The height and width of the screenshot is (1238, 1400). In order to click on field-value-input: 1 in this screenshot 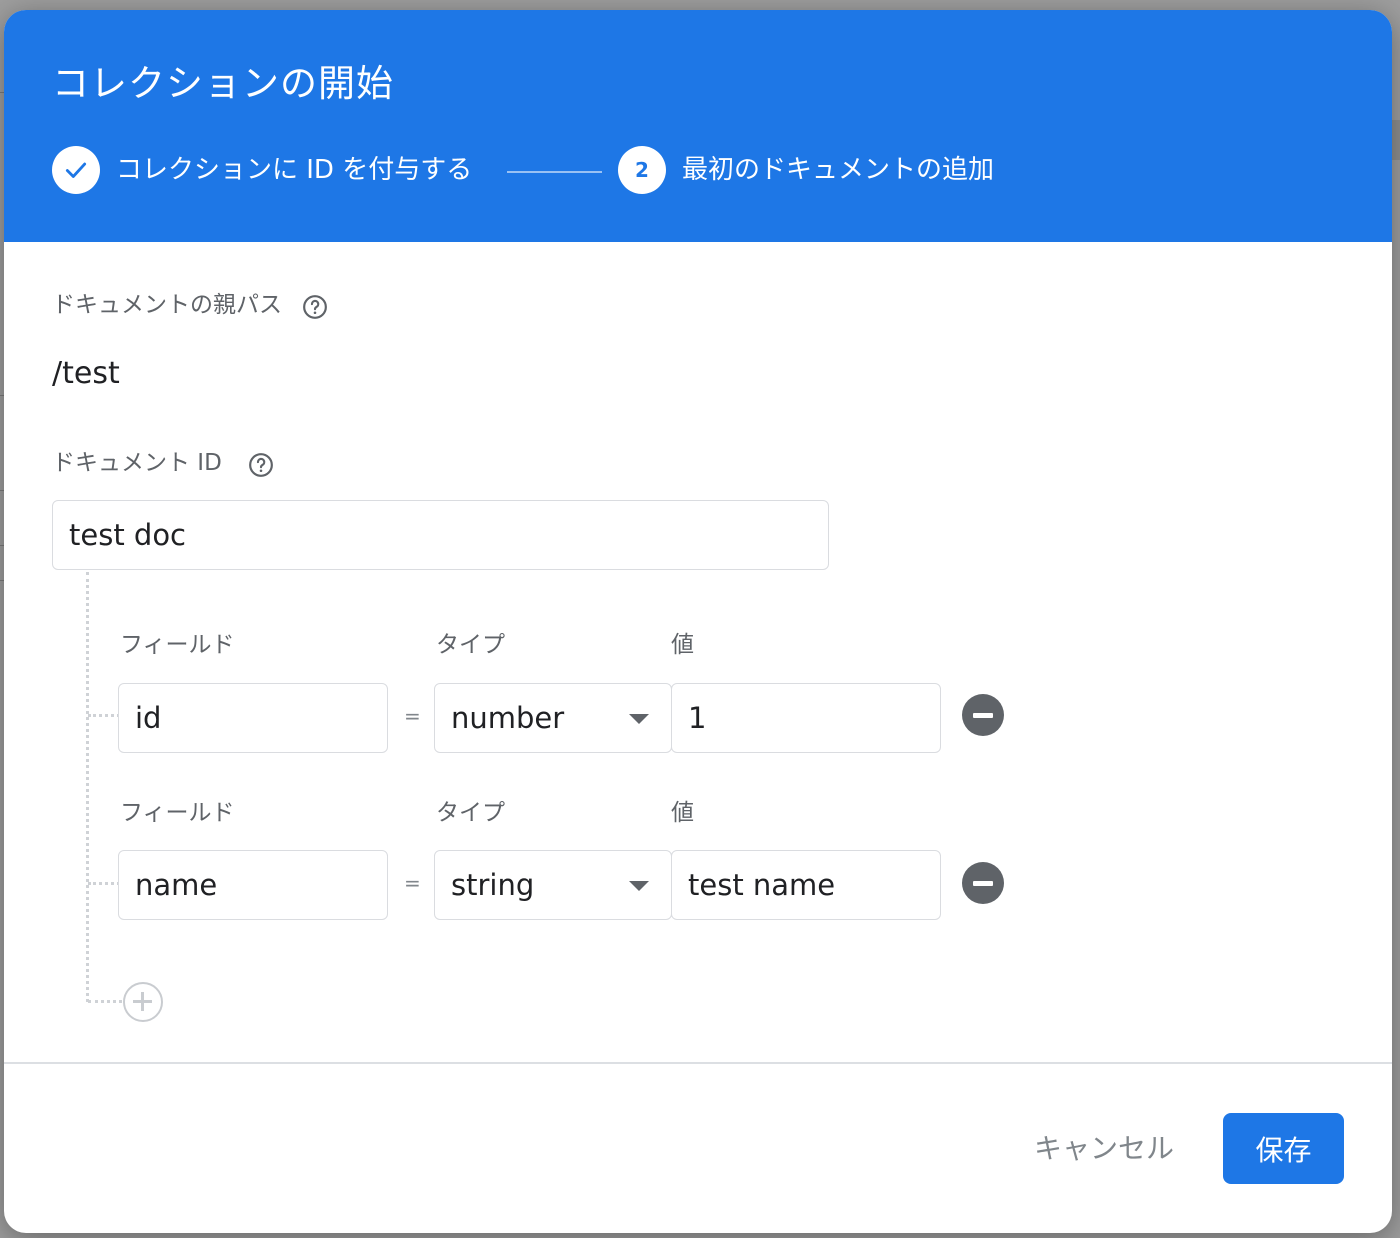, I will do `click(806, 718)`.